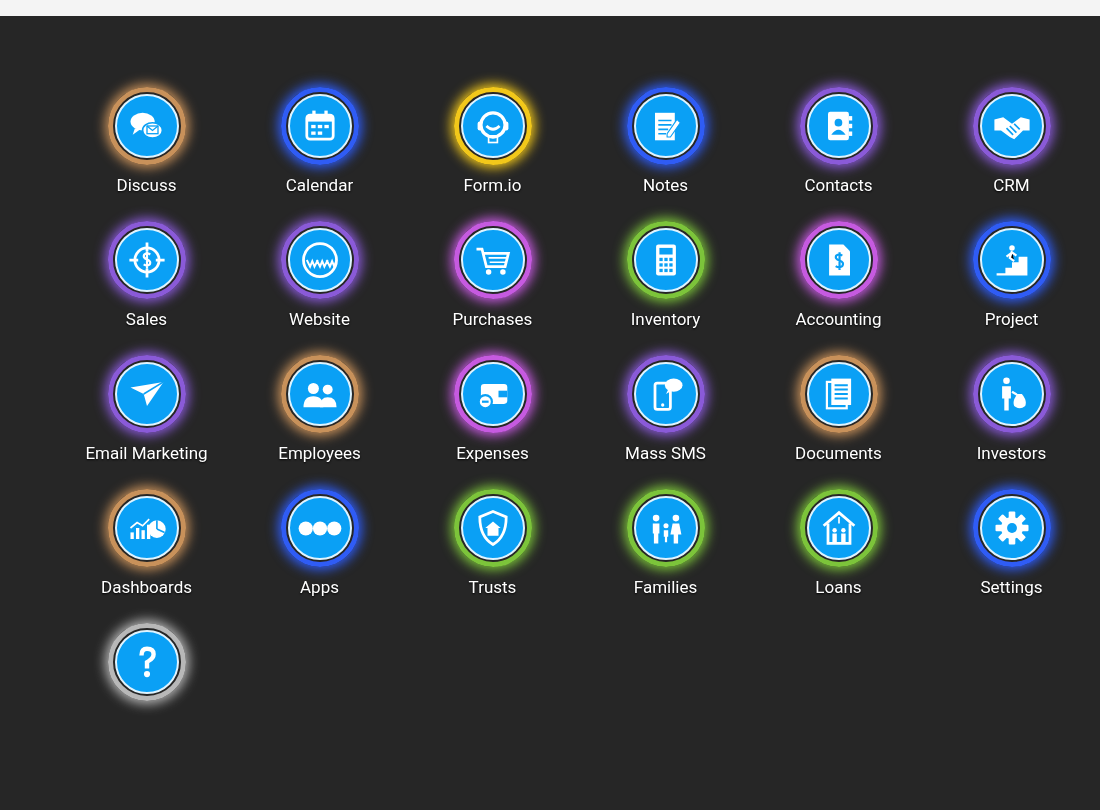 This screenshot has height=810, width=1100. I want to click on app-tile: Families, so click(665, 543).